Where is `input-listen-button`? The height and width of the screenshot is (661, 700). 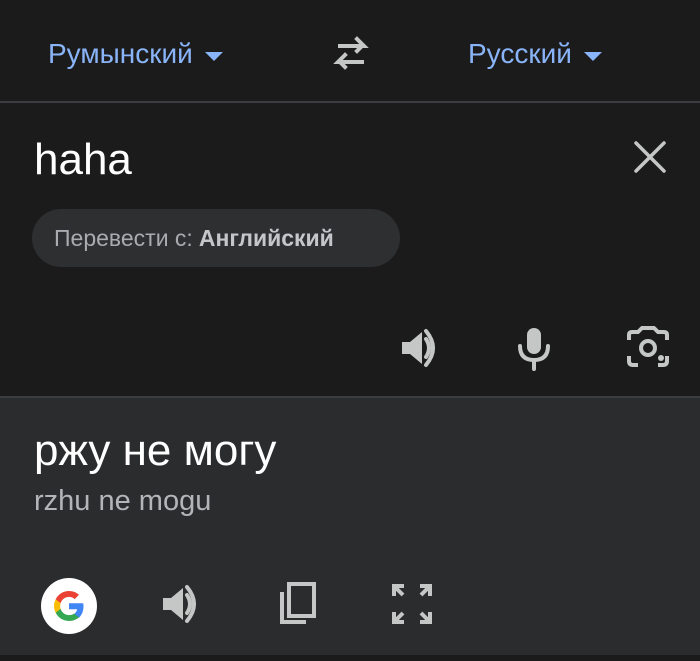 input-listen-button is located at coordinates (420, 348).